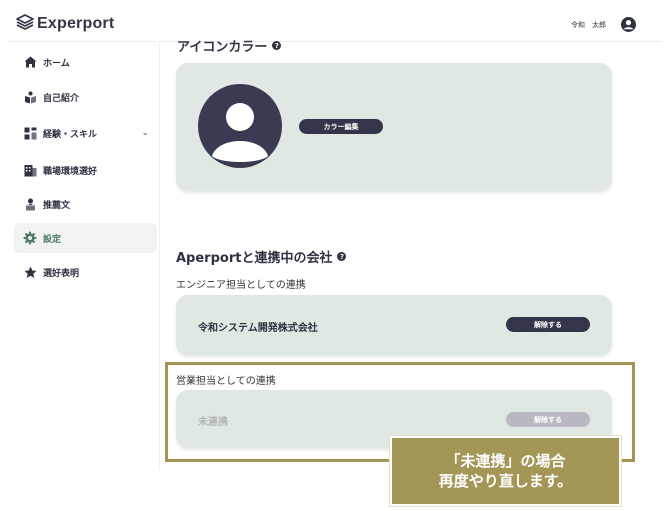 The width and height of the screenshot is (670, 511). I want to click on callout-box: 「未連携」の場合 再度やり直します。, so click(505, 471).